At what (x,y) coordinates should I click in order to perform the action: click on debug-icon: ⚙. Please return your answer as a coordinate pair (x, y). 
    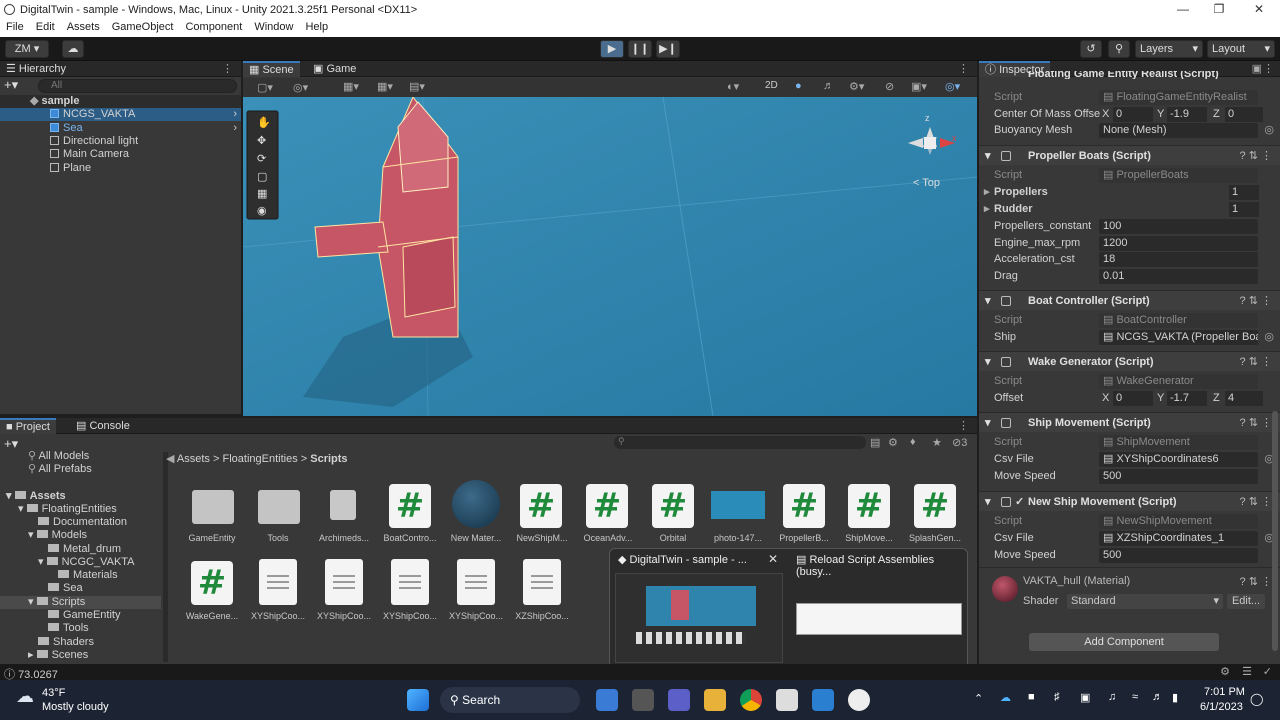
    Looking at the image, I should click on (1225, 671).